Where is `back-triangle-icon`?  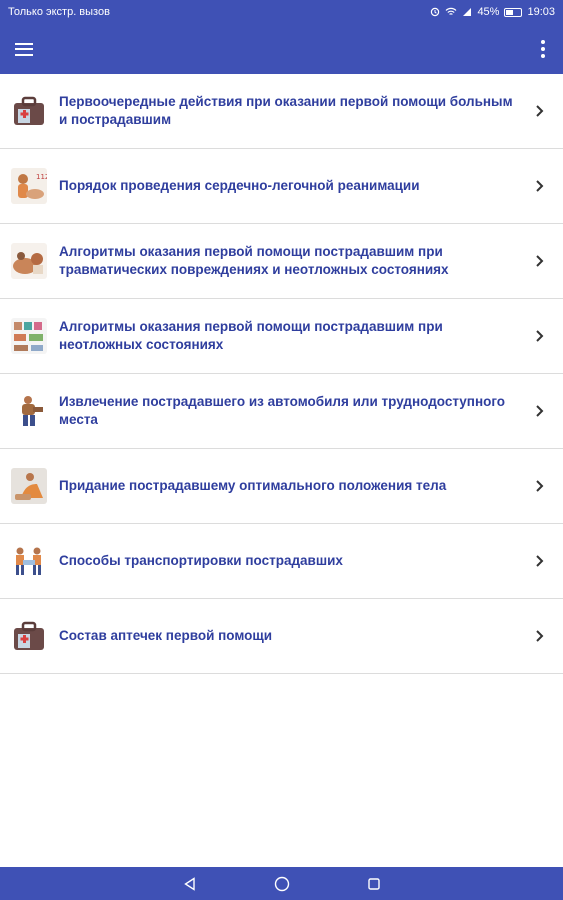
back-triangle-icon is located at coordinates (189, 883).